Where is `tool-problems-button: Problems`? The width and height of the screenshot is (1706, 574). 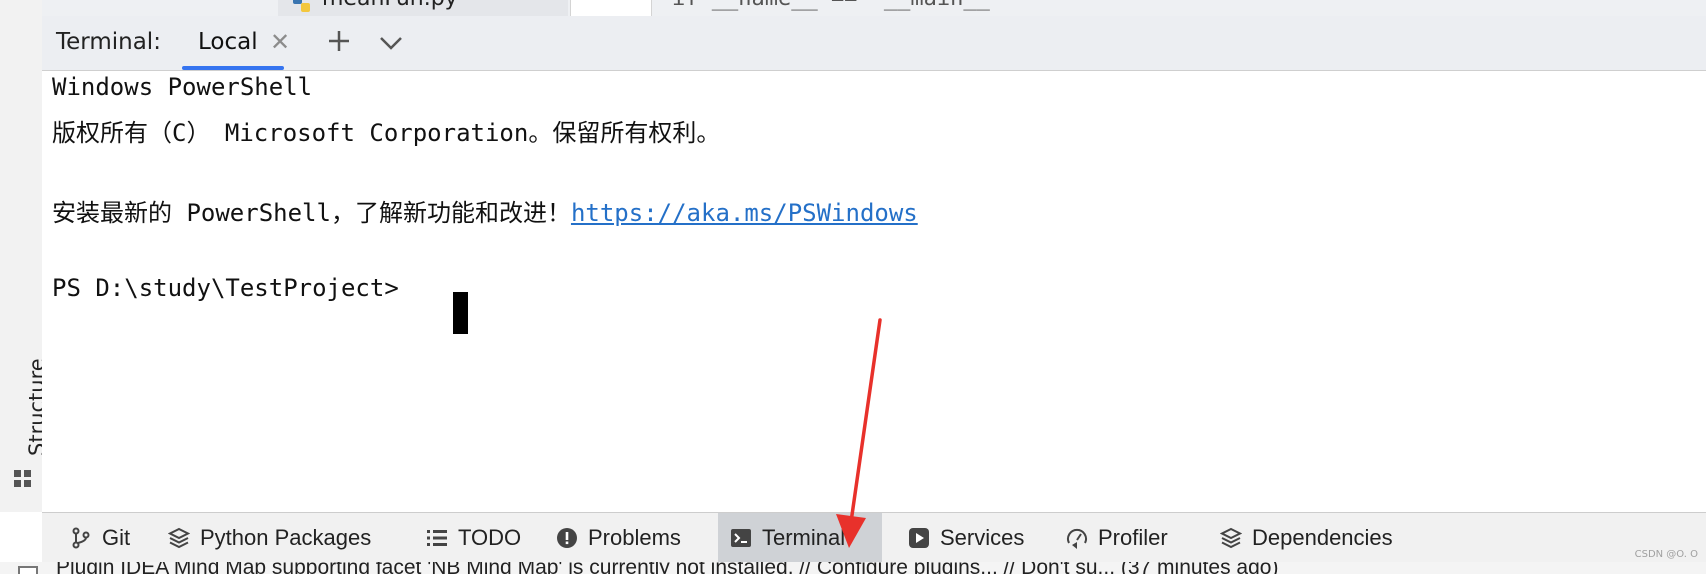
tool-problems-button: Problems is located at coordinates (626, 538).